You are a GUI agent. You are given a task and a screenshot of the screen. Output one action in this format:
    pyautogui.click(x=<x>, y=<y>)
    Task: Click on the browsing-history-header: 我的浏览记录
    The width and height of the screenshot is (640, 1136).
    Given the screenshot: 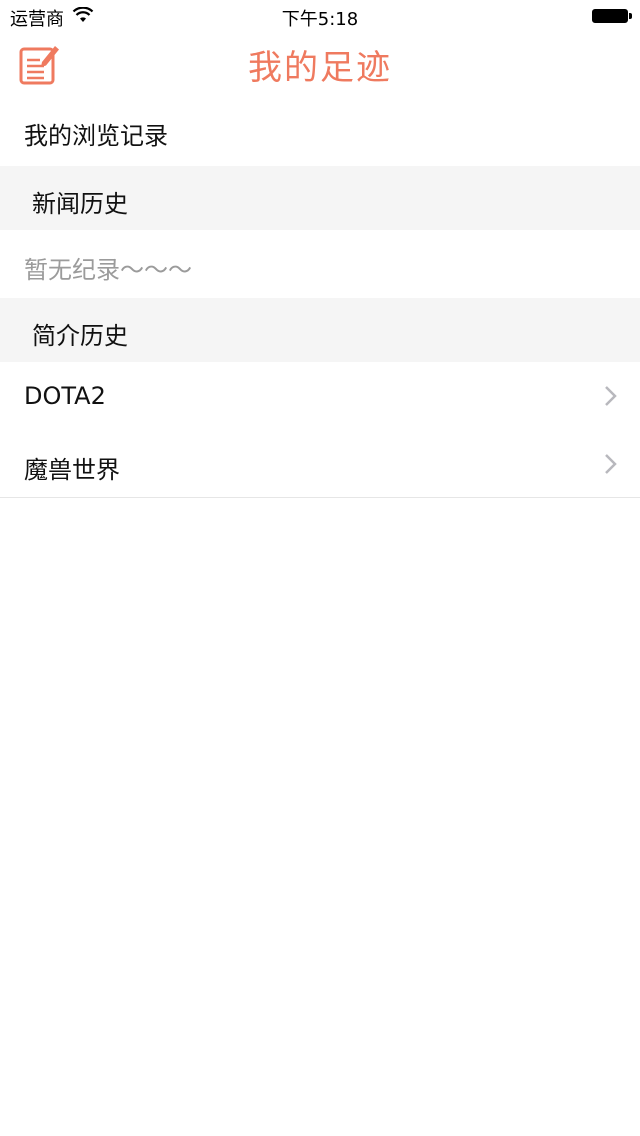 What is the action you would take?
    pyautogui.click(x=320, y=132)
    